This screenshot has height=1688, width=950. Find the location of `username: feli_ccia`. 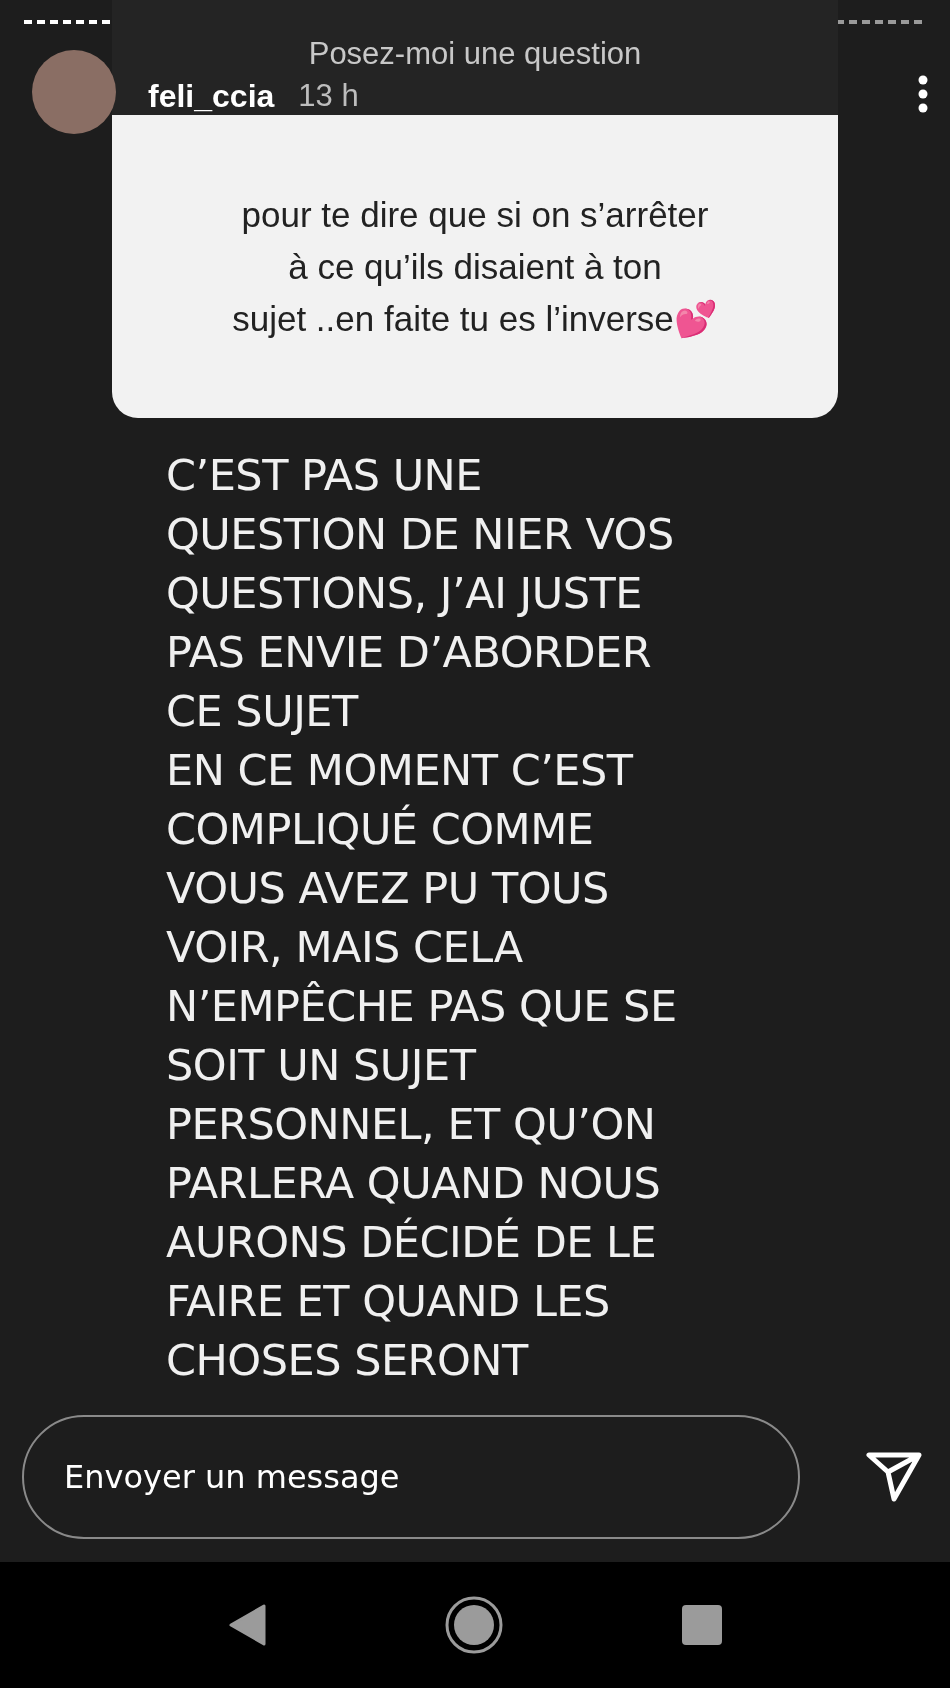

username: feli_ccia is located at coordinates (211, 96).